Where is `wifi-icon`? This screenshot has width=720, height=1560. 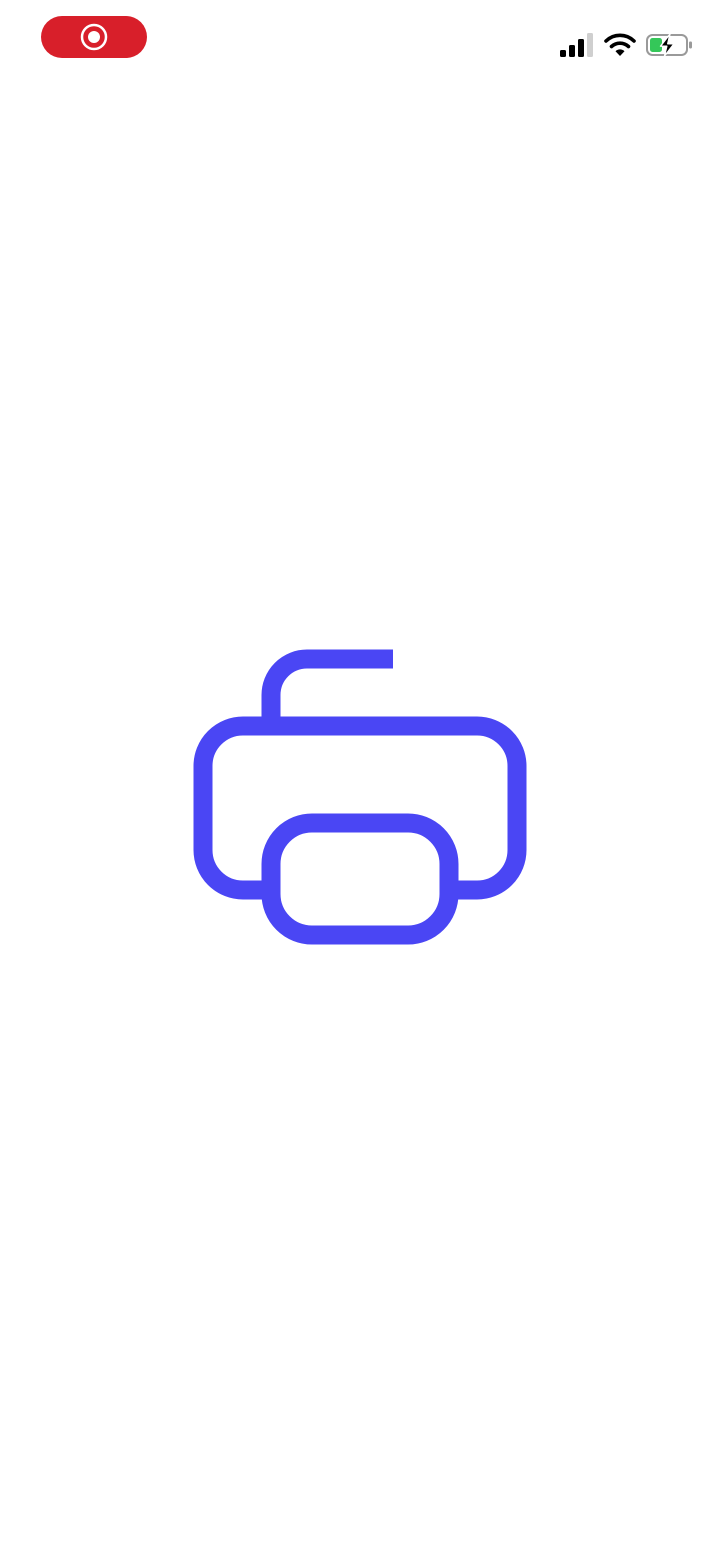 wifi-icon is located at coordinates (620, 44).